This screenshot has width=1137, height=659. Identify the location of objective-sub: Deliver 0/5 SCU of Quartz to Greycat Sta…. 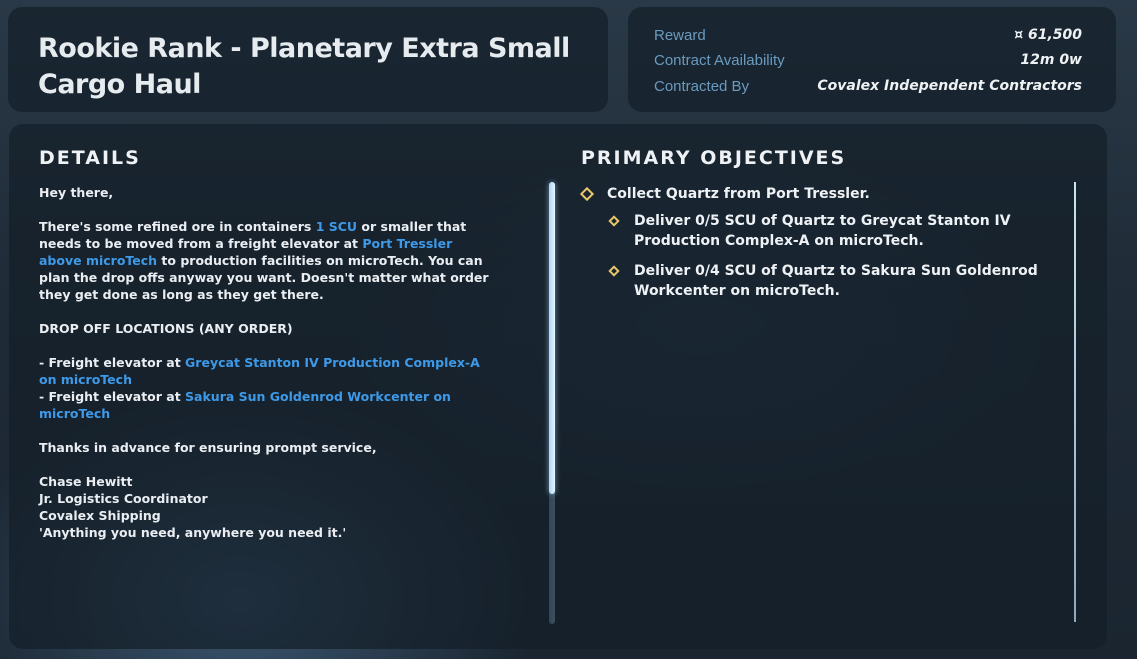
(828, 231).